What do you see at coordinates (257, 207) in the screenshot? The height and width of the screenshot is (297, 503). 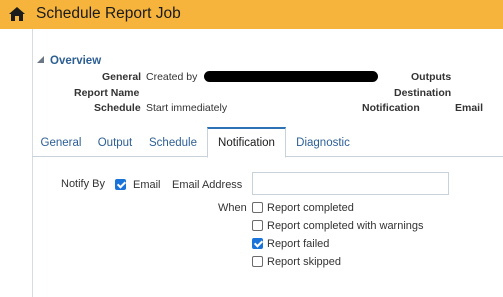 I see `report-completed-checkbox` at bounding box center [257, 207].